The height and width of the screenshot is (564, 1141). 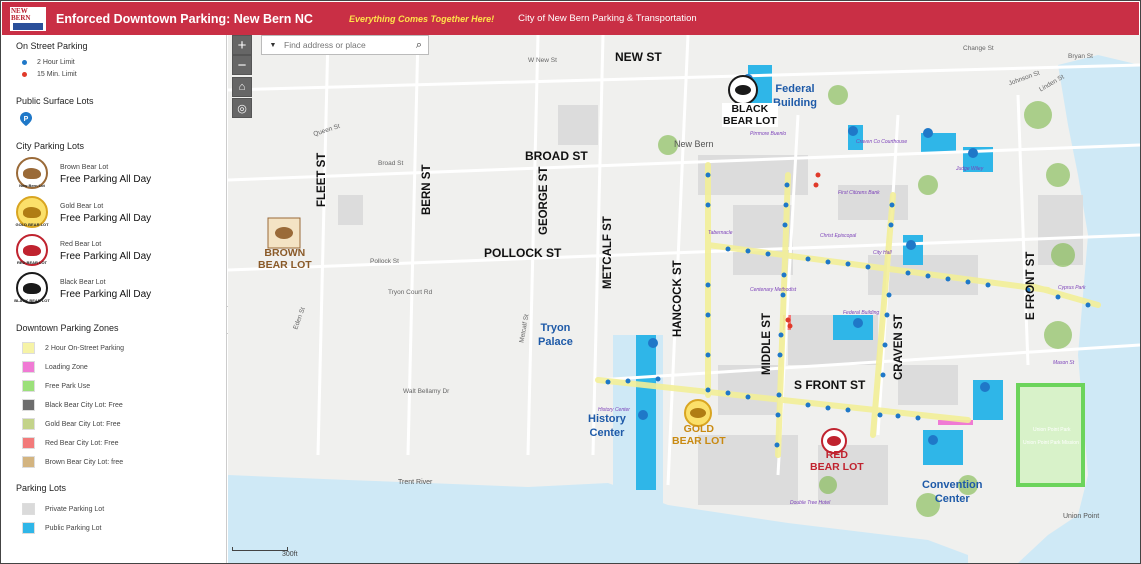 I want to click on svg-text: P, so click(x=26, y=119).